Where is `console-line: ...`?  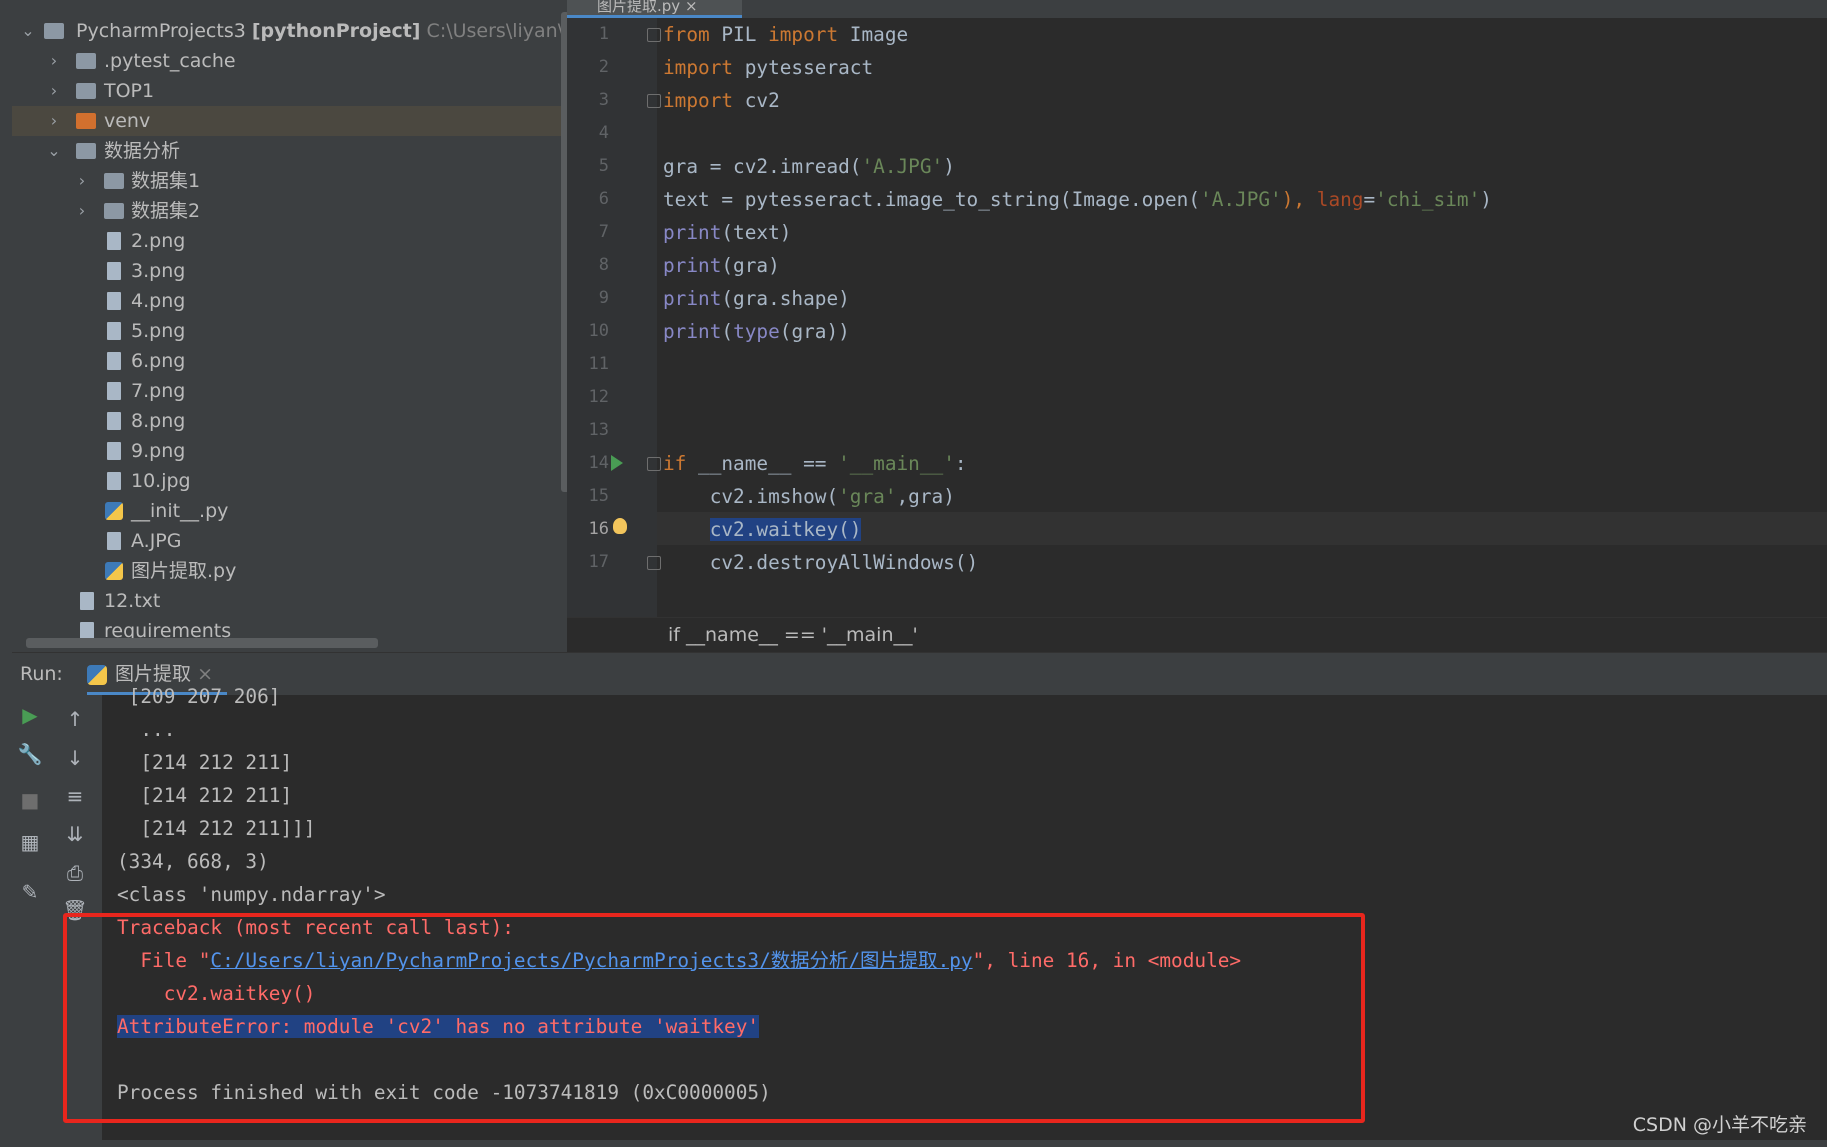 console-line: ... is located at coordinates (146, 729).